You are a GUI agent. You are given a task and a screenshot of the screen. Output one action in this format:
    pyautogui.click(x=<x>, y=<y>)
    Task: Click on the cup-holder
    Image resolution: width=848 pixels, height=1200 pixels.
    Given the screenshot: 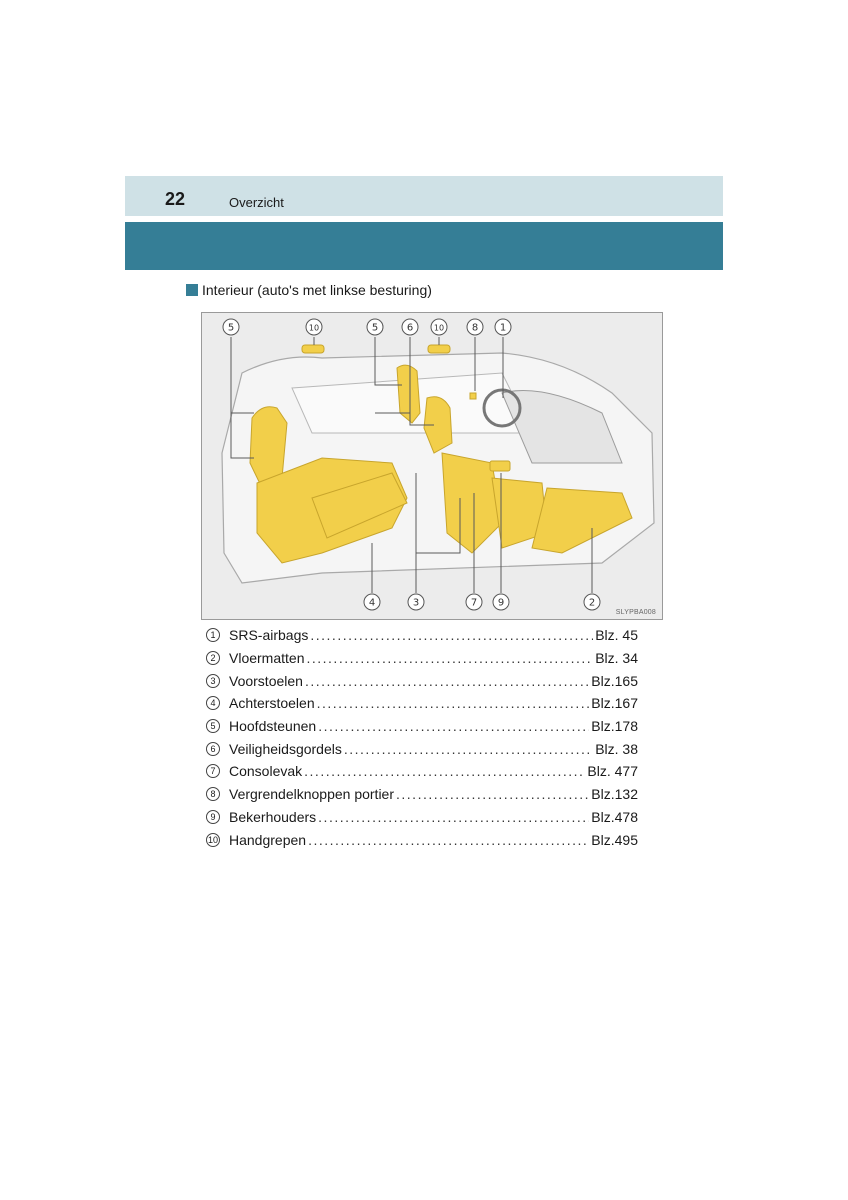 What is the action you would take?
    pyautogui.click(x=500, y=466)
    